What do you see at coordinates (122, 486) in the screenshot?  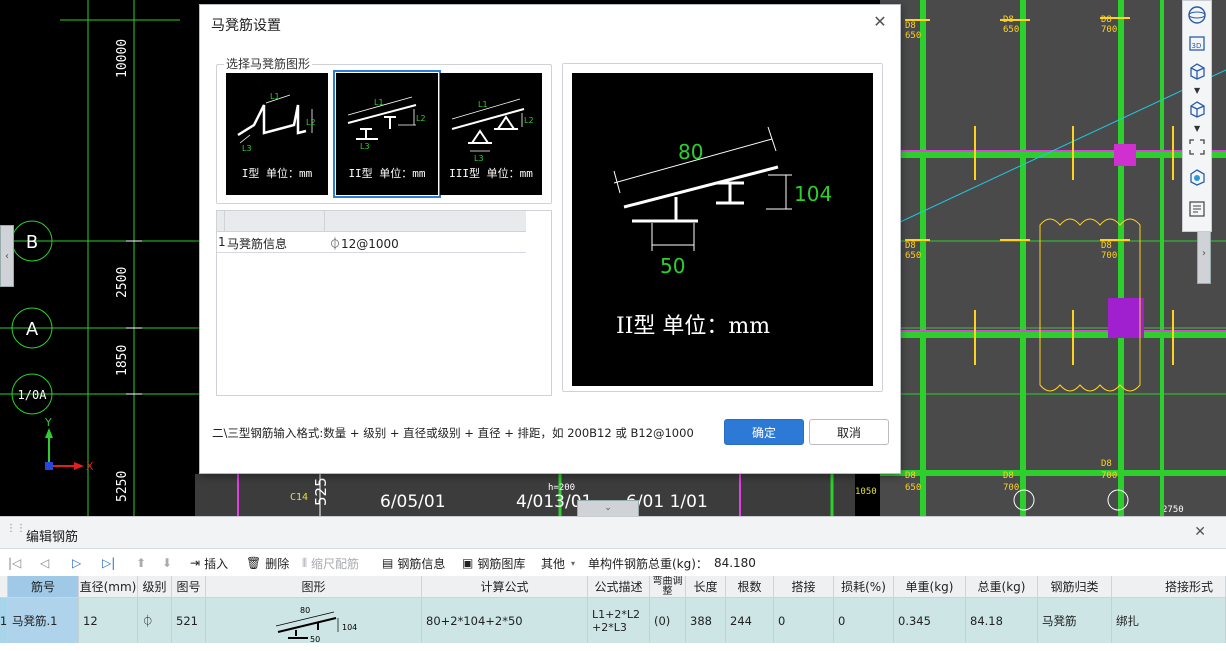 I see `dim-label: 5250` at bounding box center [122, 486].